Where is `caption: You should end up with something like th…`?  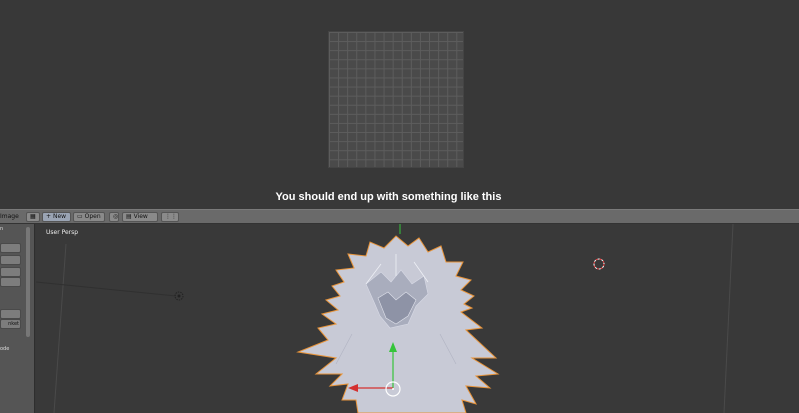
caption: You should end up with something like th… is located at coordinates (388, 197).